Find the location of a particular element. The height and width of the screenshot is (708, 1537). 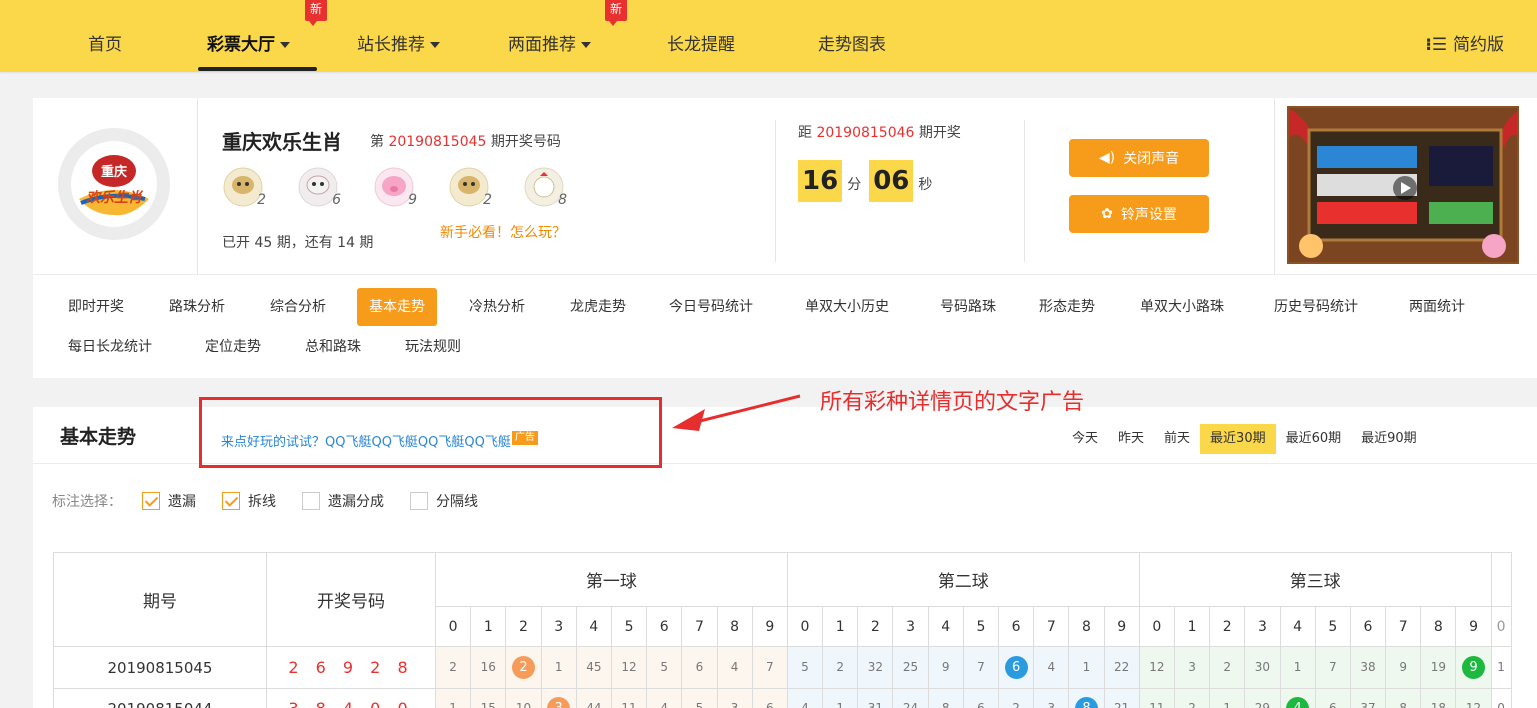

mark-separator-checkbox: 分隔线 is located at coordinates (444, 501).